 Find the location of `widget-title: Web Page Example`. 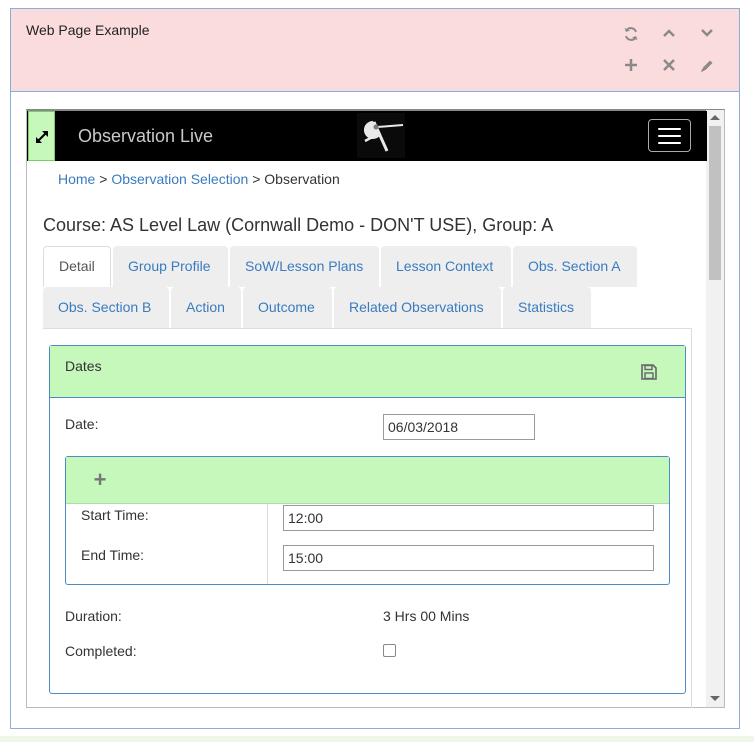

widget-title: Web Page Example is located at coordinates (88, 30).